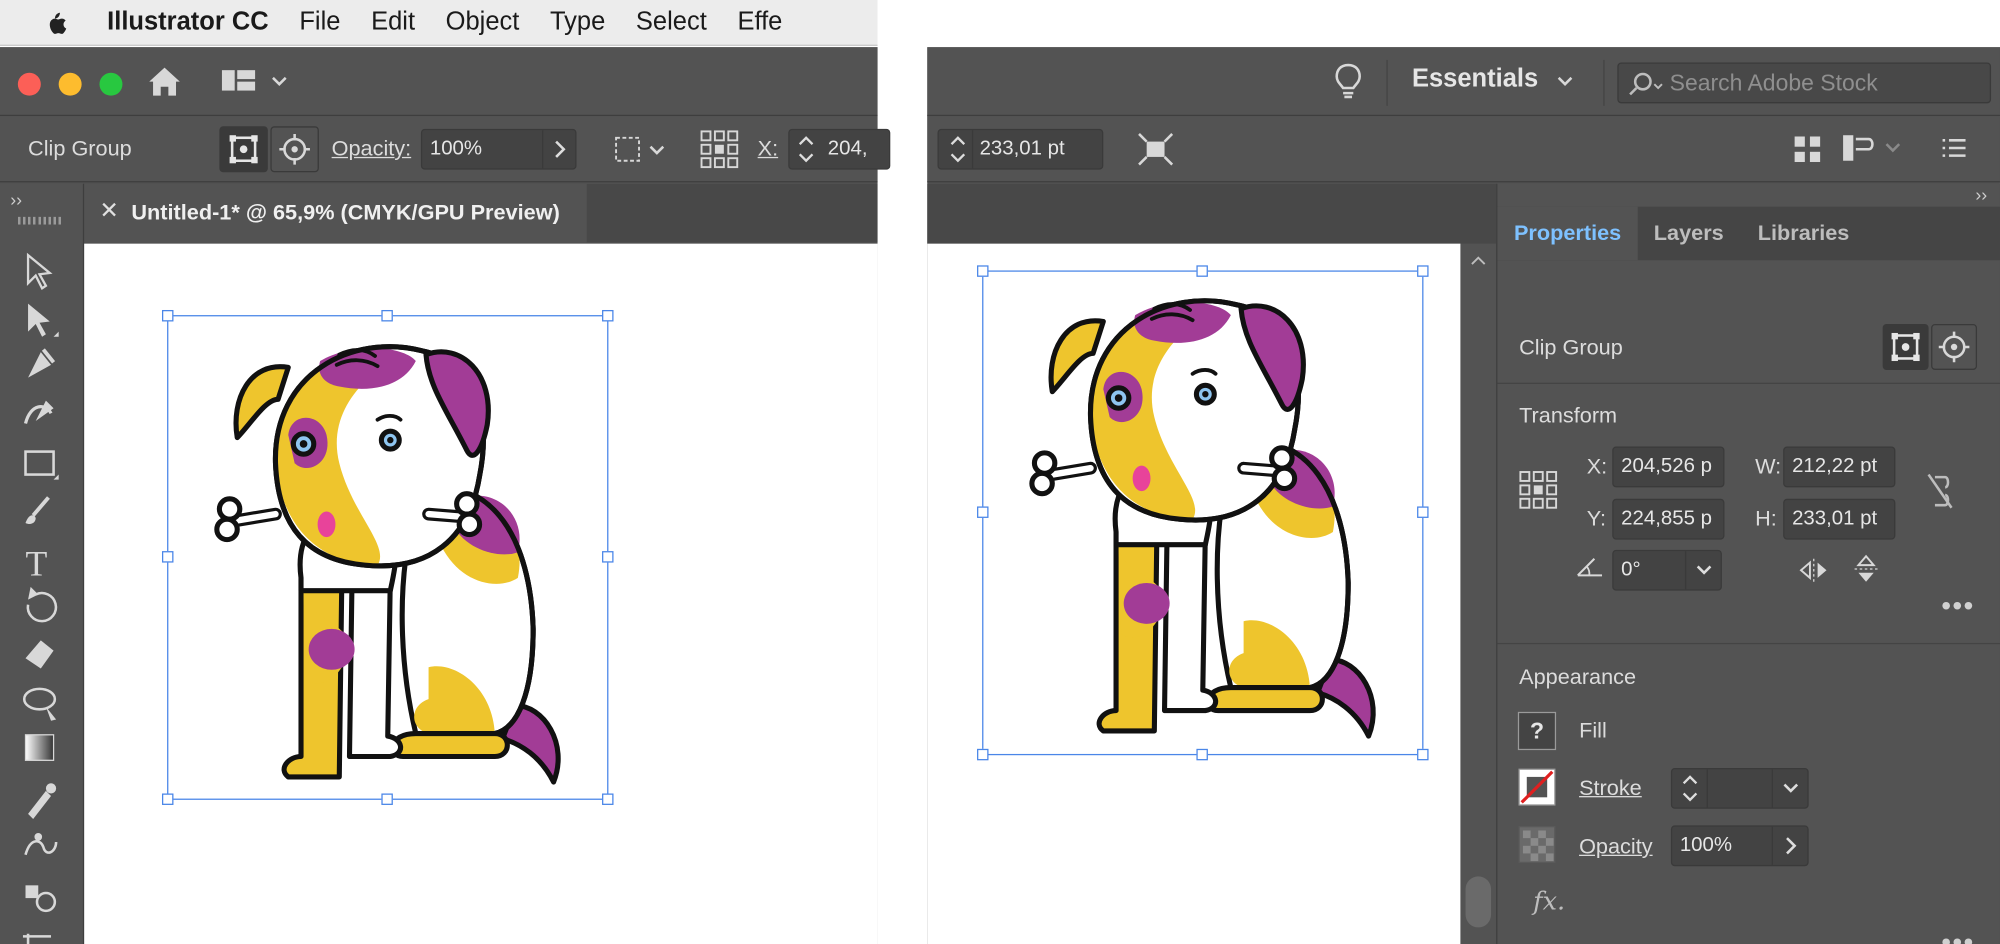 The image size is (2000, 944). What do you see at coordinates (1954, 148) in the screenshot?
I see `panel-menu-icon` at bounding box center [1954, 148].